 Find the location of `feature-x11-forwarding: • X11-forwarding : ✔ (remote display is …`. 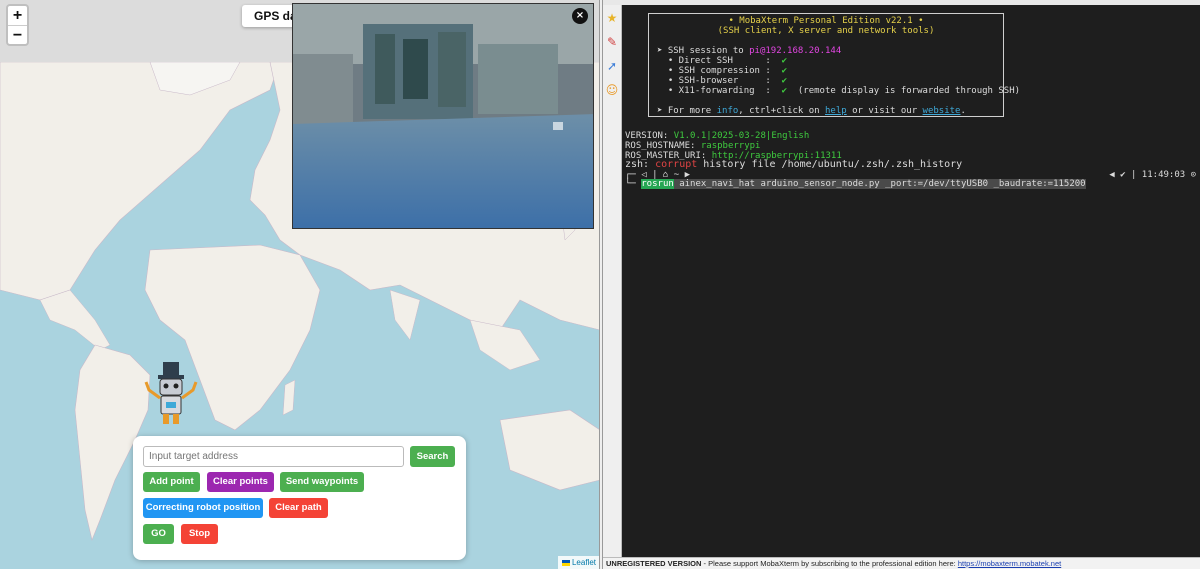

feature-x11-forwarding: • X11-forwarding : ✔ (remote display is … is located at coordinates (839, 91).